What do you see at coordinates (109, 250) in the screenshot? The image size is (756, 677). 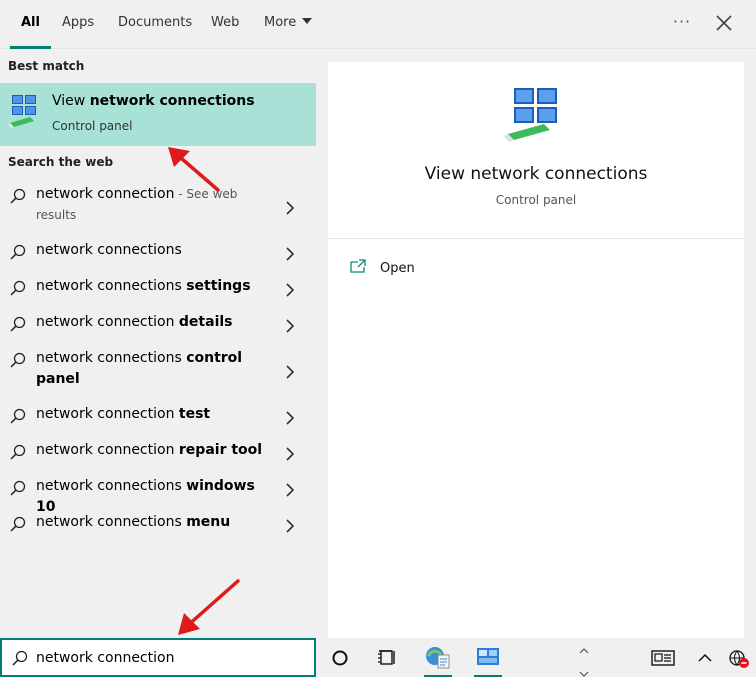 I see `web-result-text: network connections` at bounding box center [109, 250].